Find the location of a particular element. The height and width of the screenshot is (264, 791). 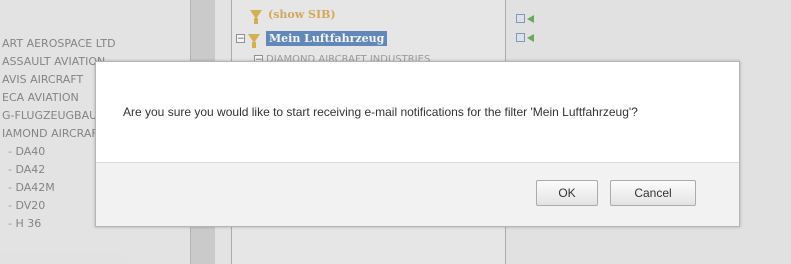

cancel-button: Cancel is located at coordinates (653, 193).